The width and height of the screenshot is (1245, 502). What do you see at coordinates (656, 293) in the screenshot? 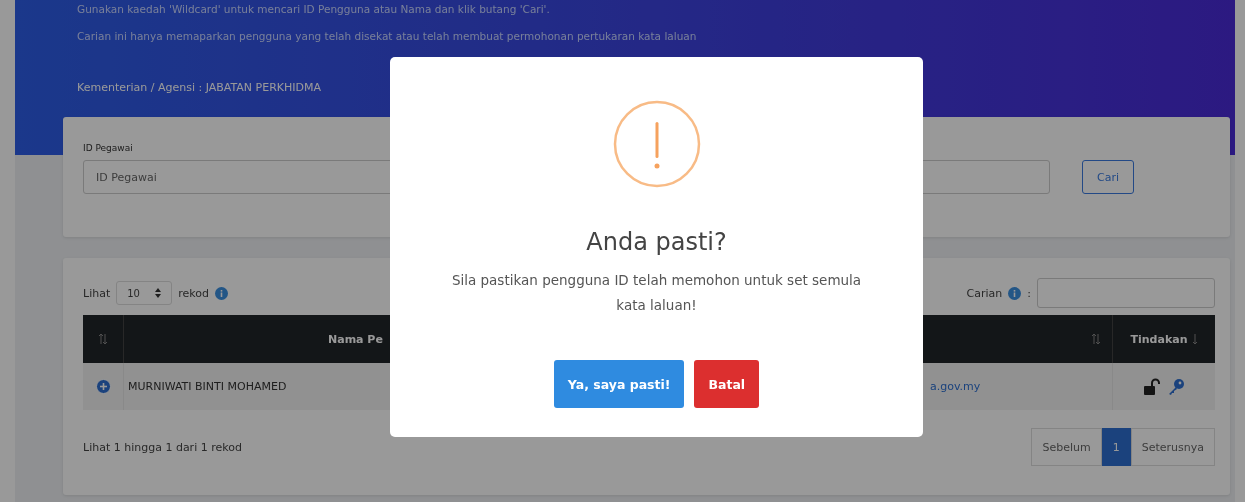
I see `dialog-message: Sila pastikan pengguna ID telah memohon untuk set semula kata laluan!` at bounding box center [656, 293].